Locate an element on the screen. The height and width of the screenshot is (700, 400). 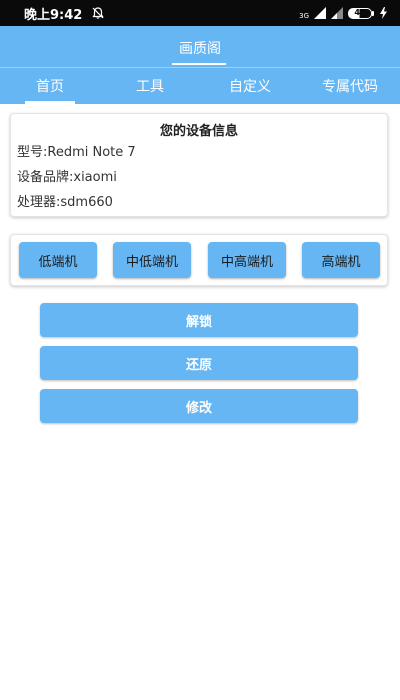
tab-tools: 工具 is located at coordinates (150, 86).